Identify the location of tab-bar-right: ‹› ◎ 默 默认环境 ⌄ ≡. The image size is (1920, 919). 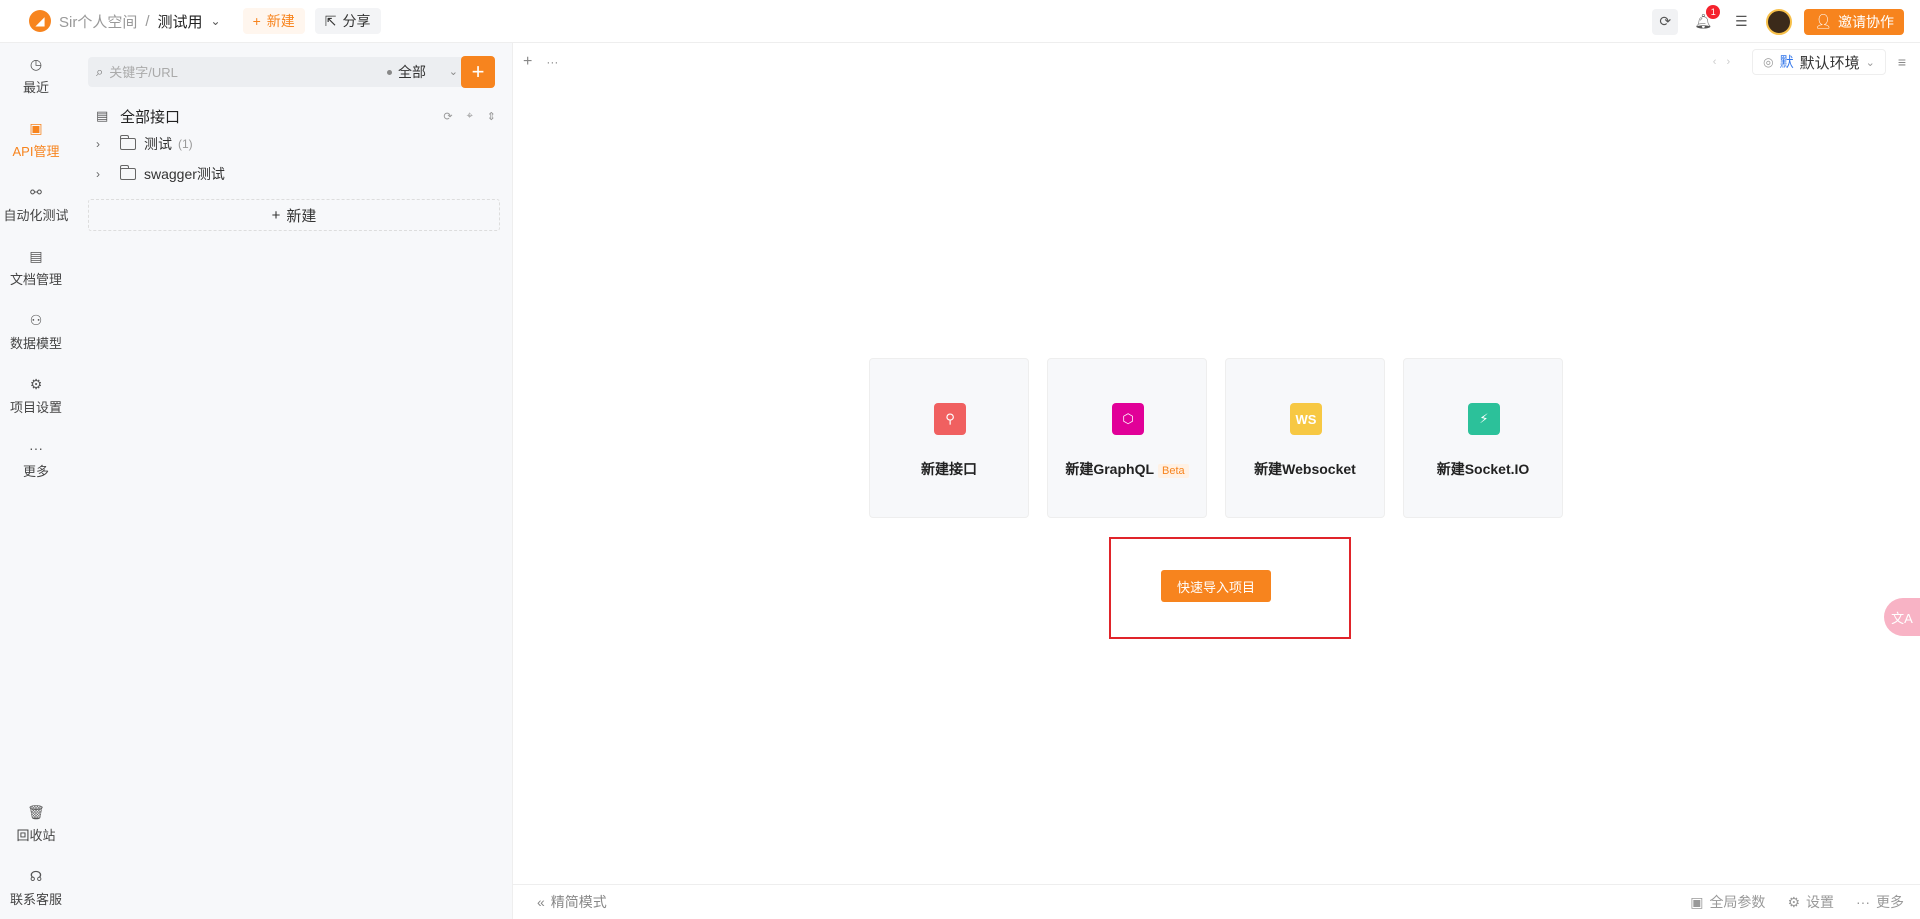
(1809, 62).